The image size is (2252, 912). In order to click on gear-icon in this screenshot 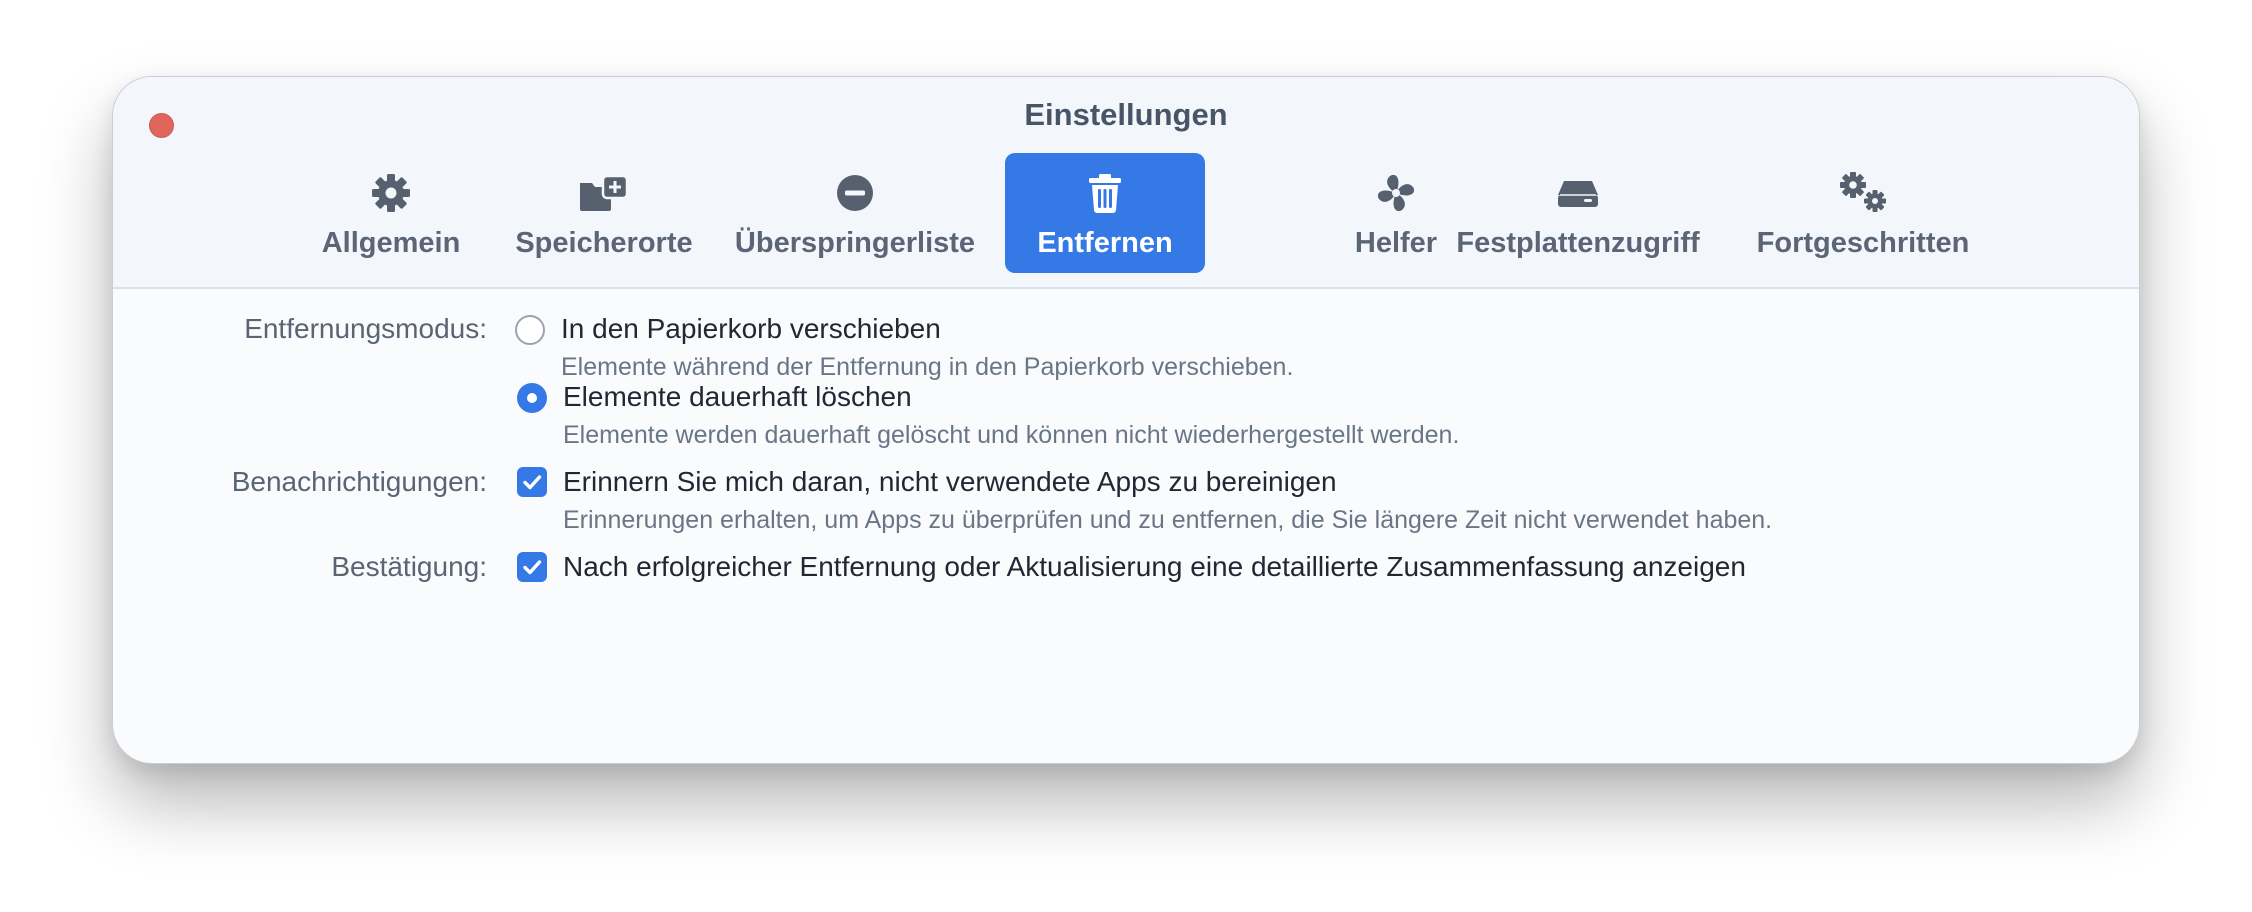, I will do `click(391, 193)`.